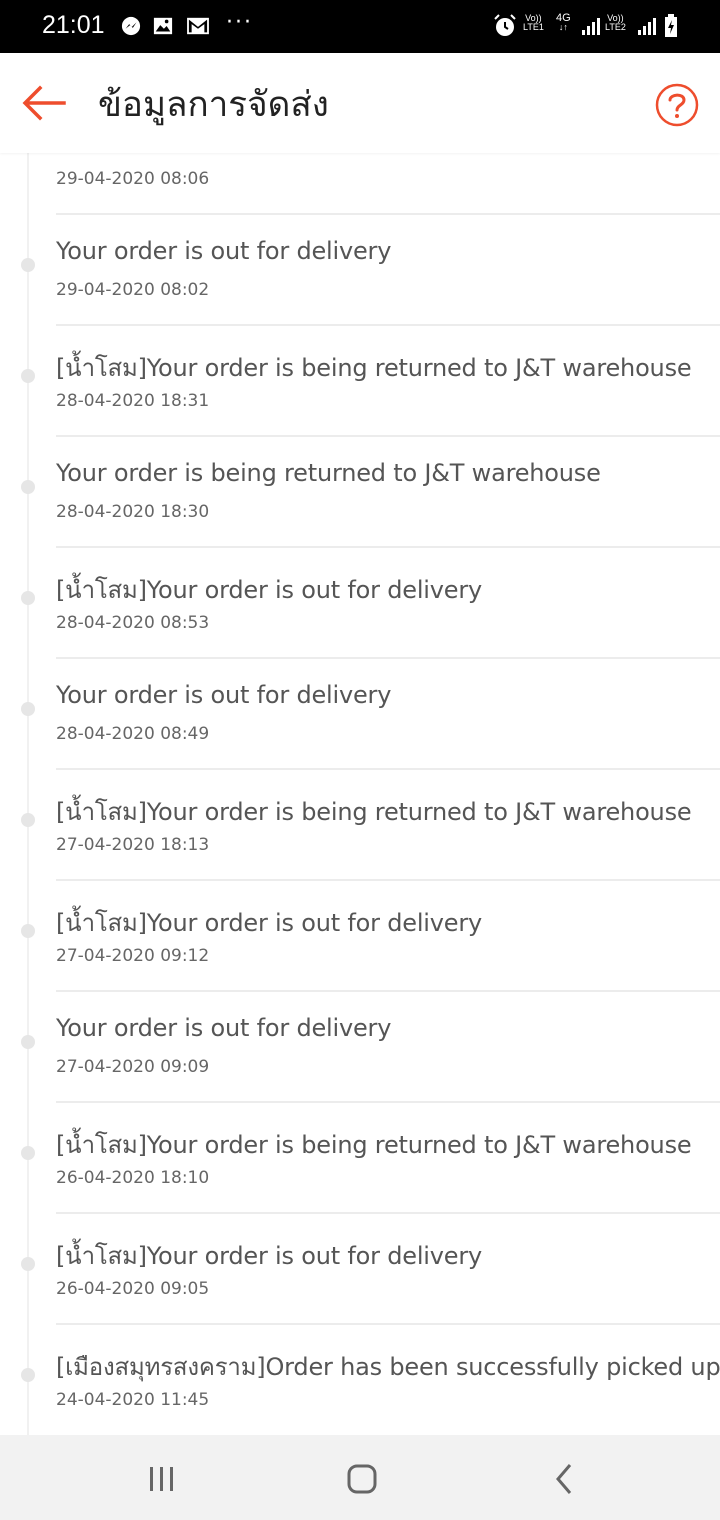  I want to click on back-arrow-icon, so click(44, 103).